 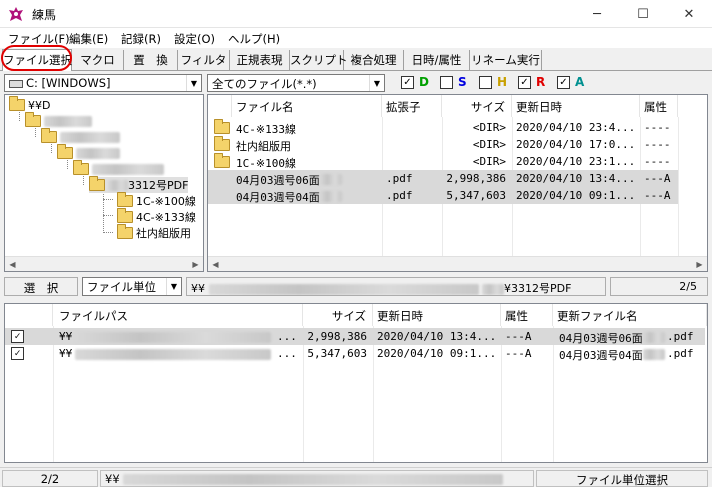 I want to click on file-ext: .pdf, so click(x=399, y=178).